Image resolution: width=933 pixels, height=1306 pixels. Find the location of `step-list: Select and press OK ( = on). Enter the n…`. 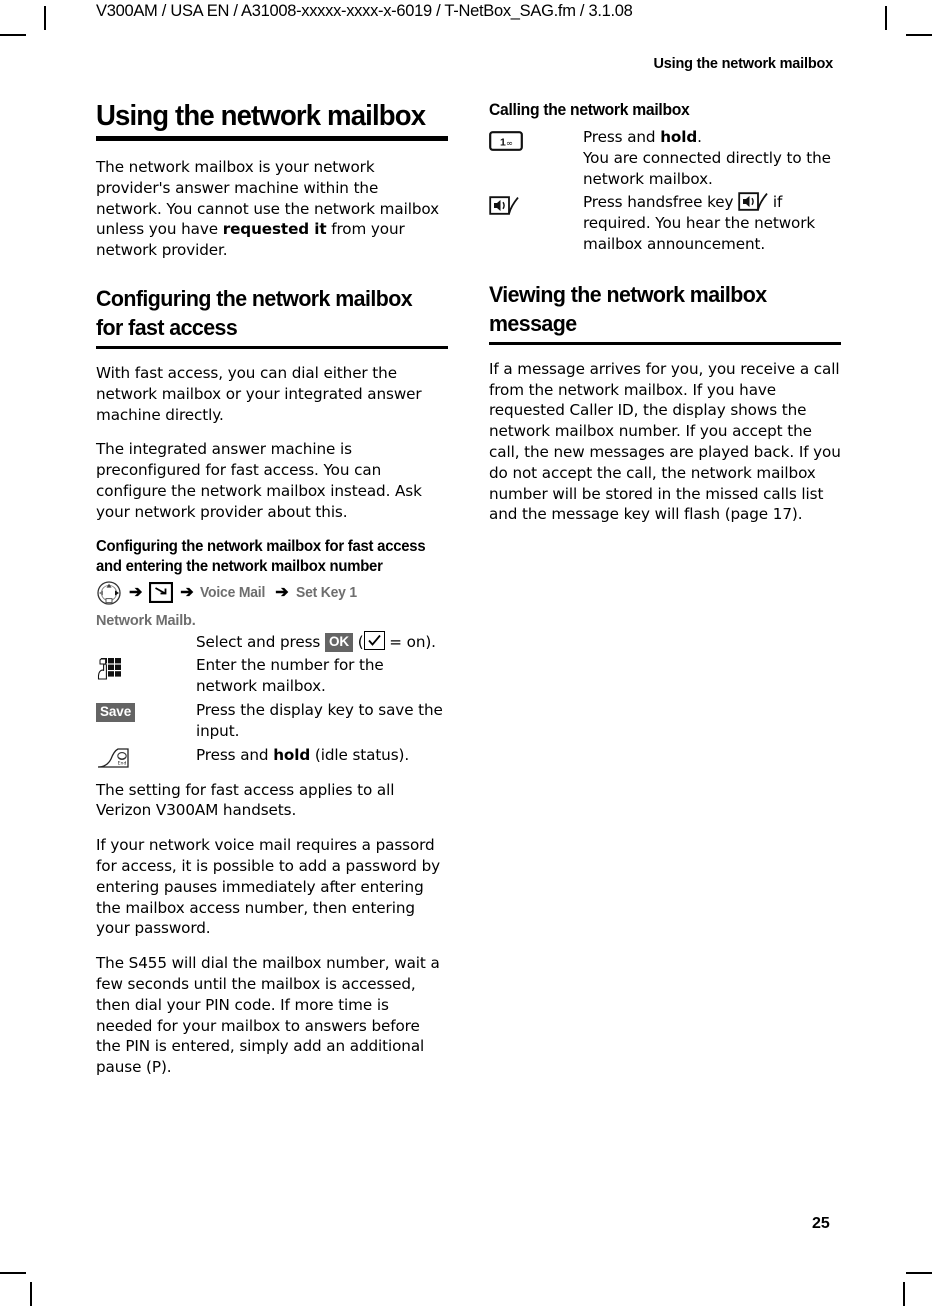

step-list: Select and press OK ( = on). Enter the n… is located at coordinates (272, 699).